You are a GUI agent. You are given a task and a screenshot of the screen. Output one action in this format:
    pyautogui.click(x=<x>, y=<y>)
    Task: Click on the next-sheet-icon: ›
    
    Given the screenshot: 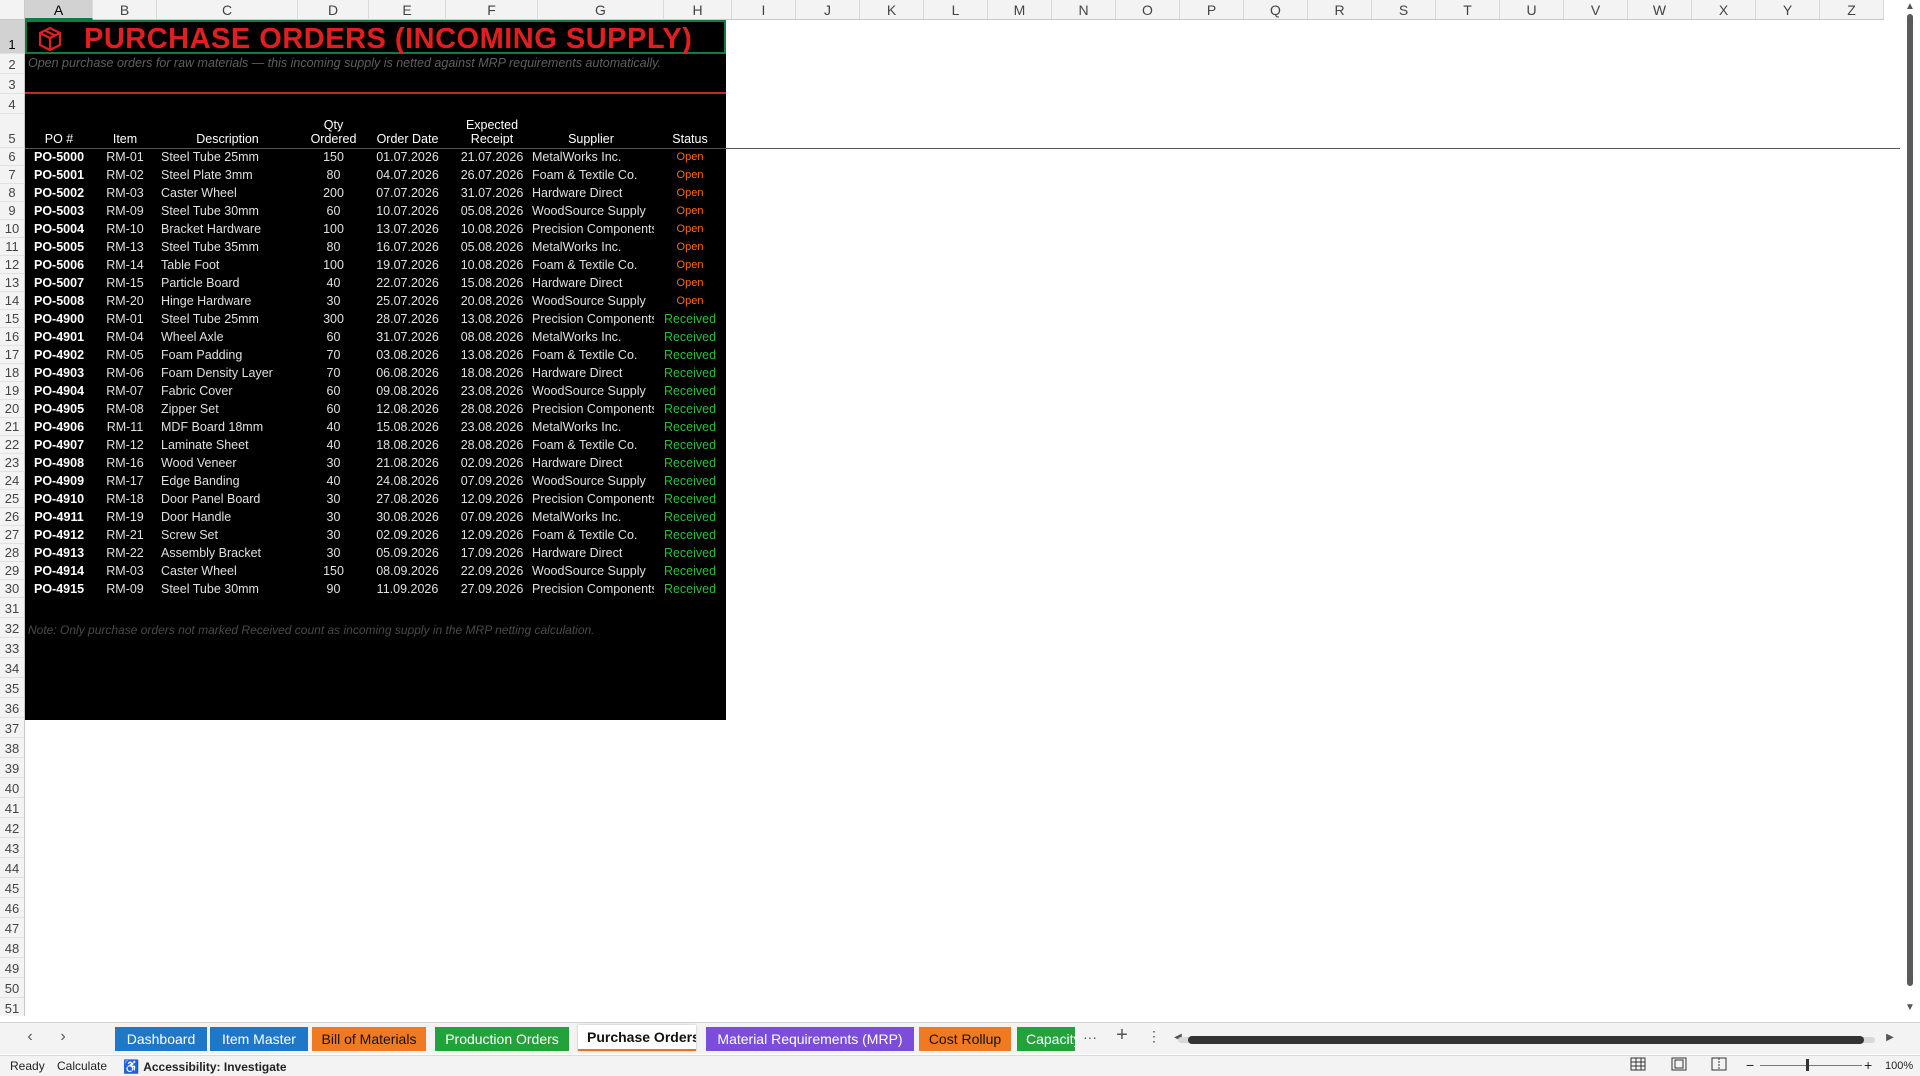 What is the action you would take?
    pyautogui.click(x=63, y=1037)
    